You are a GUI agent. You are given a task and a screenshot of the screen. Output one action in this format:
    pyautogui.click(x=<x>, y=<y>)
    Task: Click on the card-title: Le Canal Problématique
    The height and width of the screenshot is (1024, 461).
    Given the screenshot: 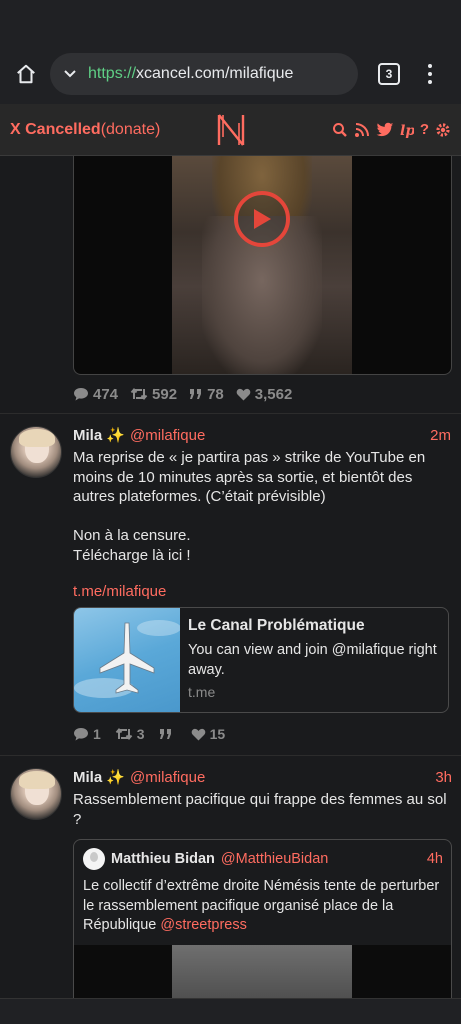 What is the action you would take?
    pyautogui.click(x=276, y=625)
    